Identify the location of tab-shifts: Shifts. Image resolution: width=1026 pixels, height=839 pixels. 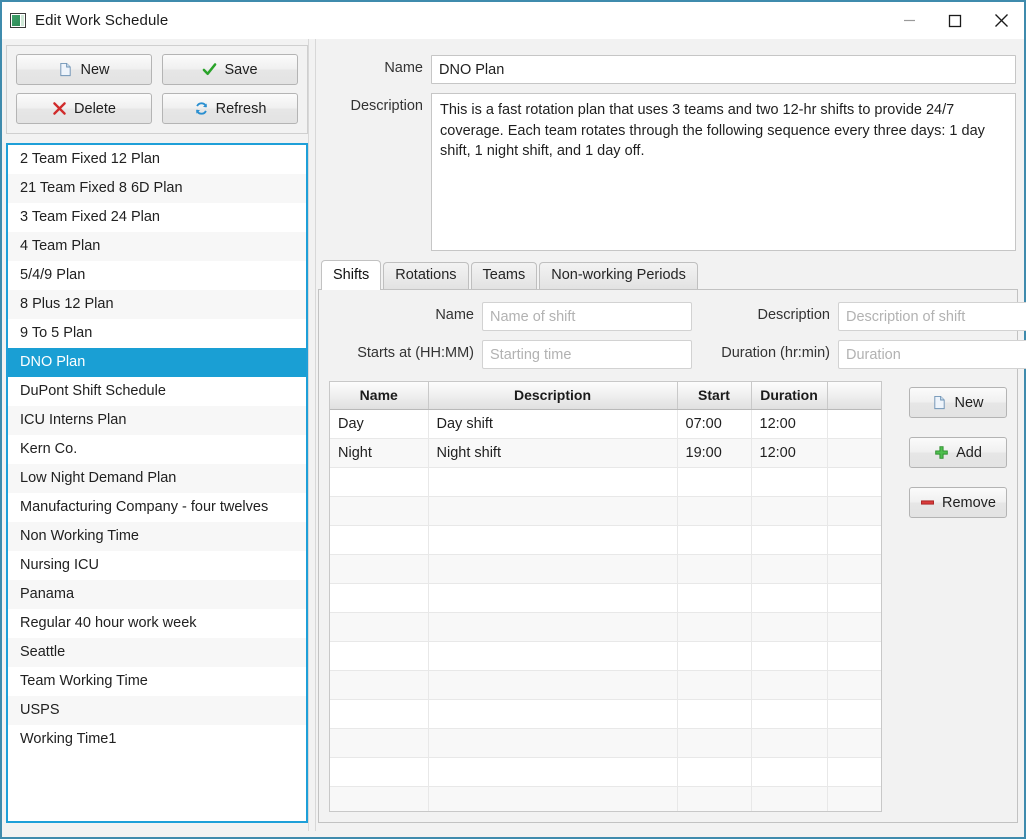
(351, 275).